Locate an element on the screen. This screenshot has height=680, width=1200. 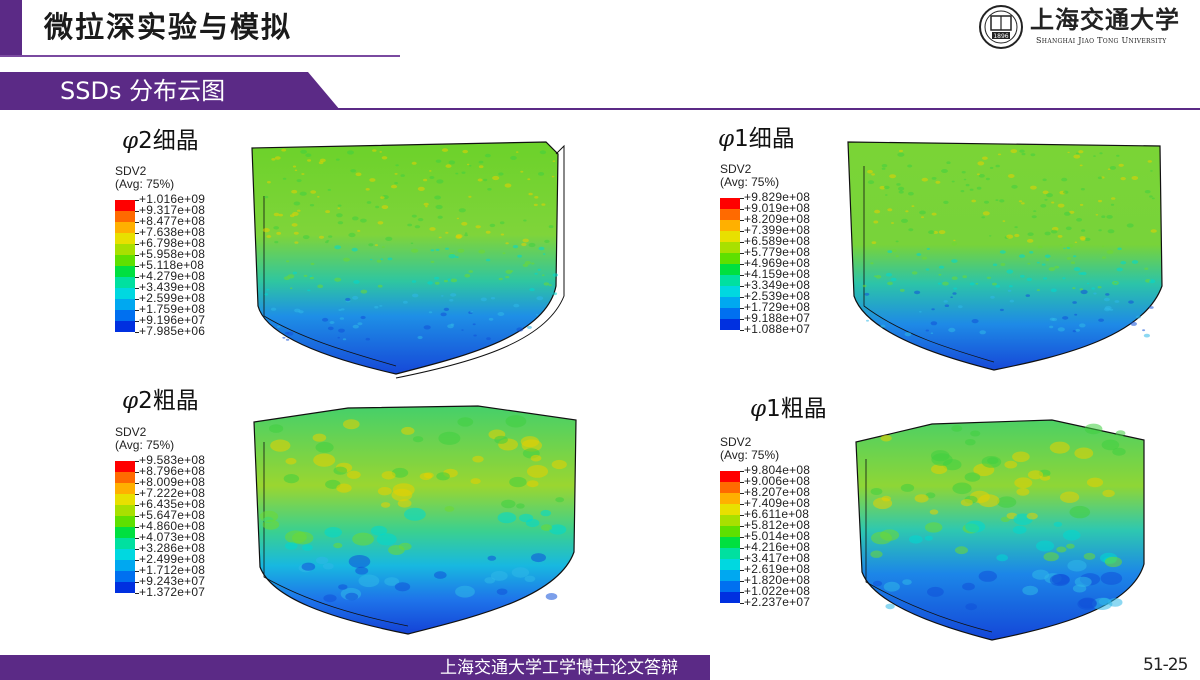
contour-plot-phi1-fine is located at coordinates (1005, 256).